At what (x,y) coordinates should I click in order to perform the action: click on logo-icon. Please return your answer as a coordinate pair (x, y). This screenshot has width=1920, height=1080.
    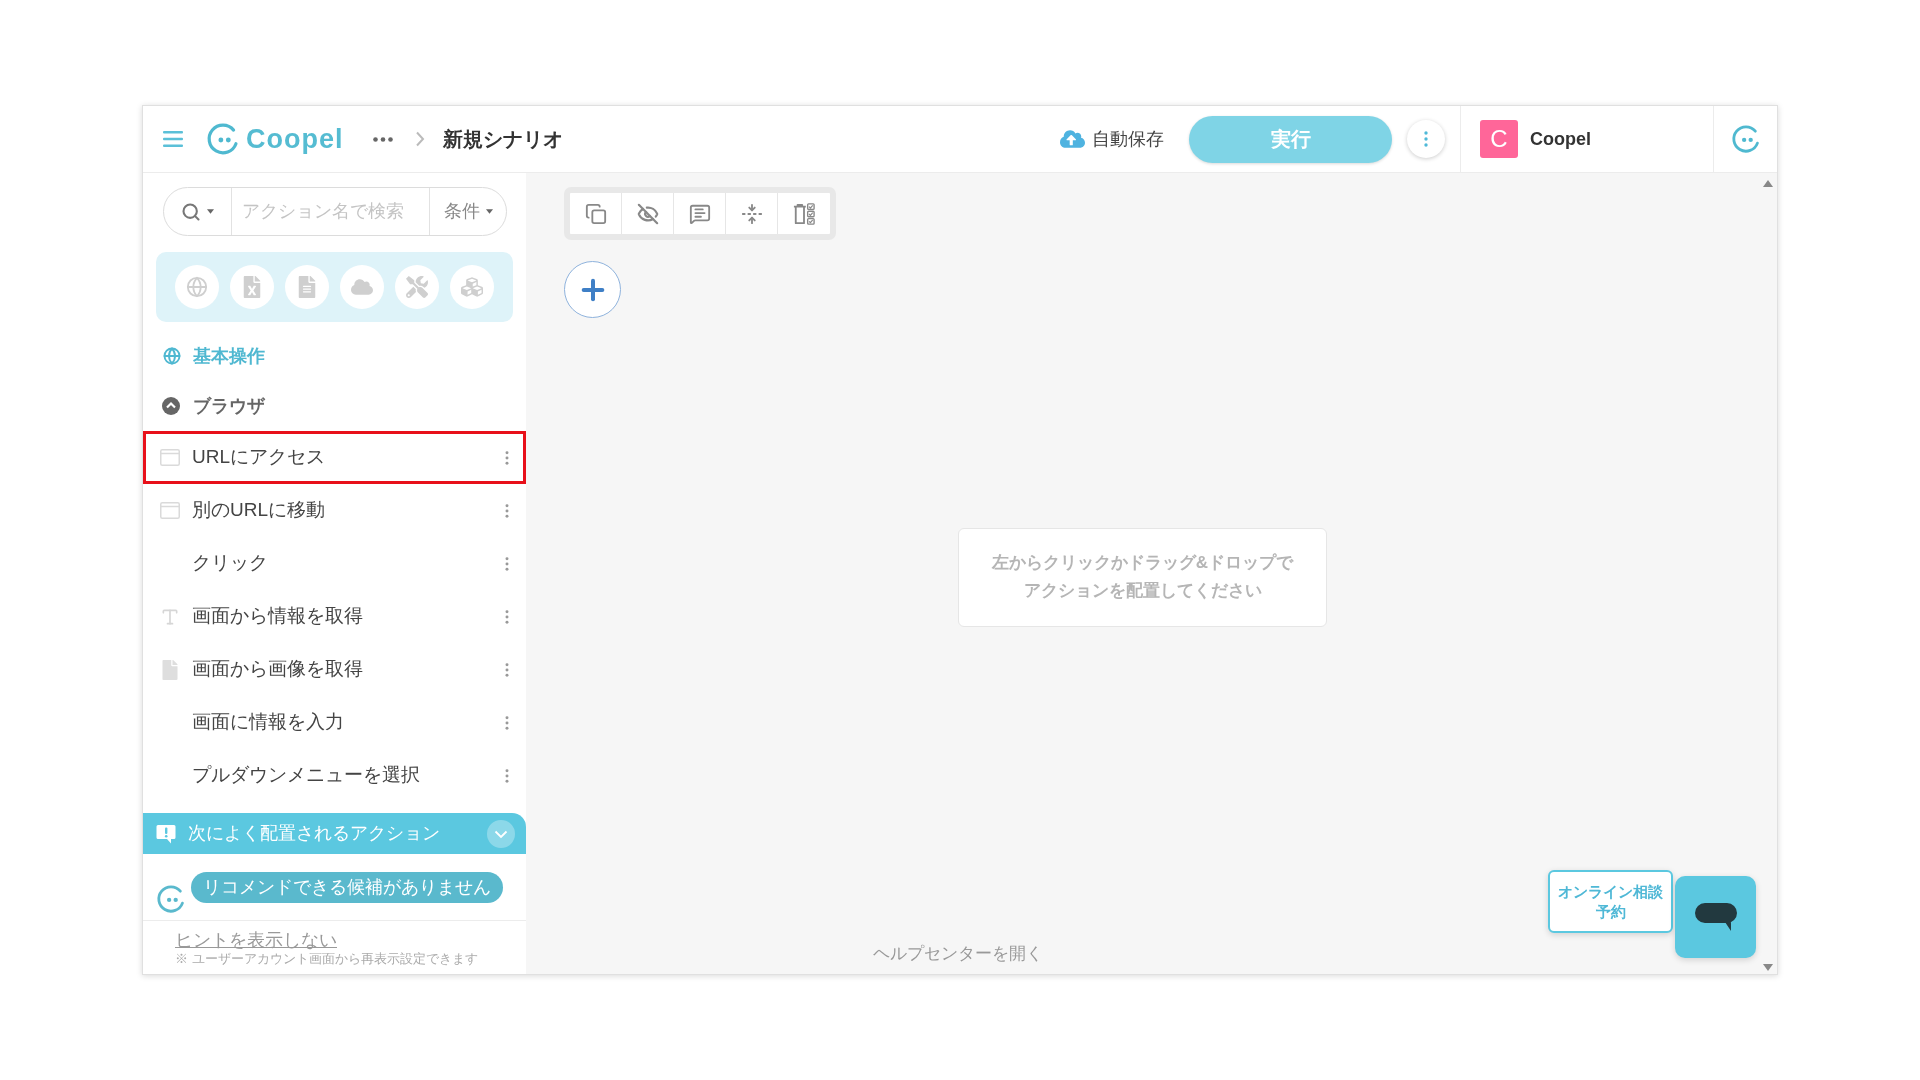
    Looking at the image, I should click on (223, 139).